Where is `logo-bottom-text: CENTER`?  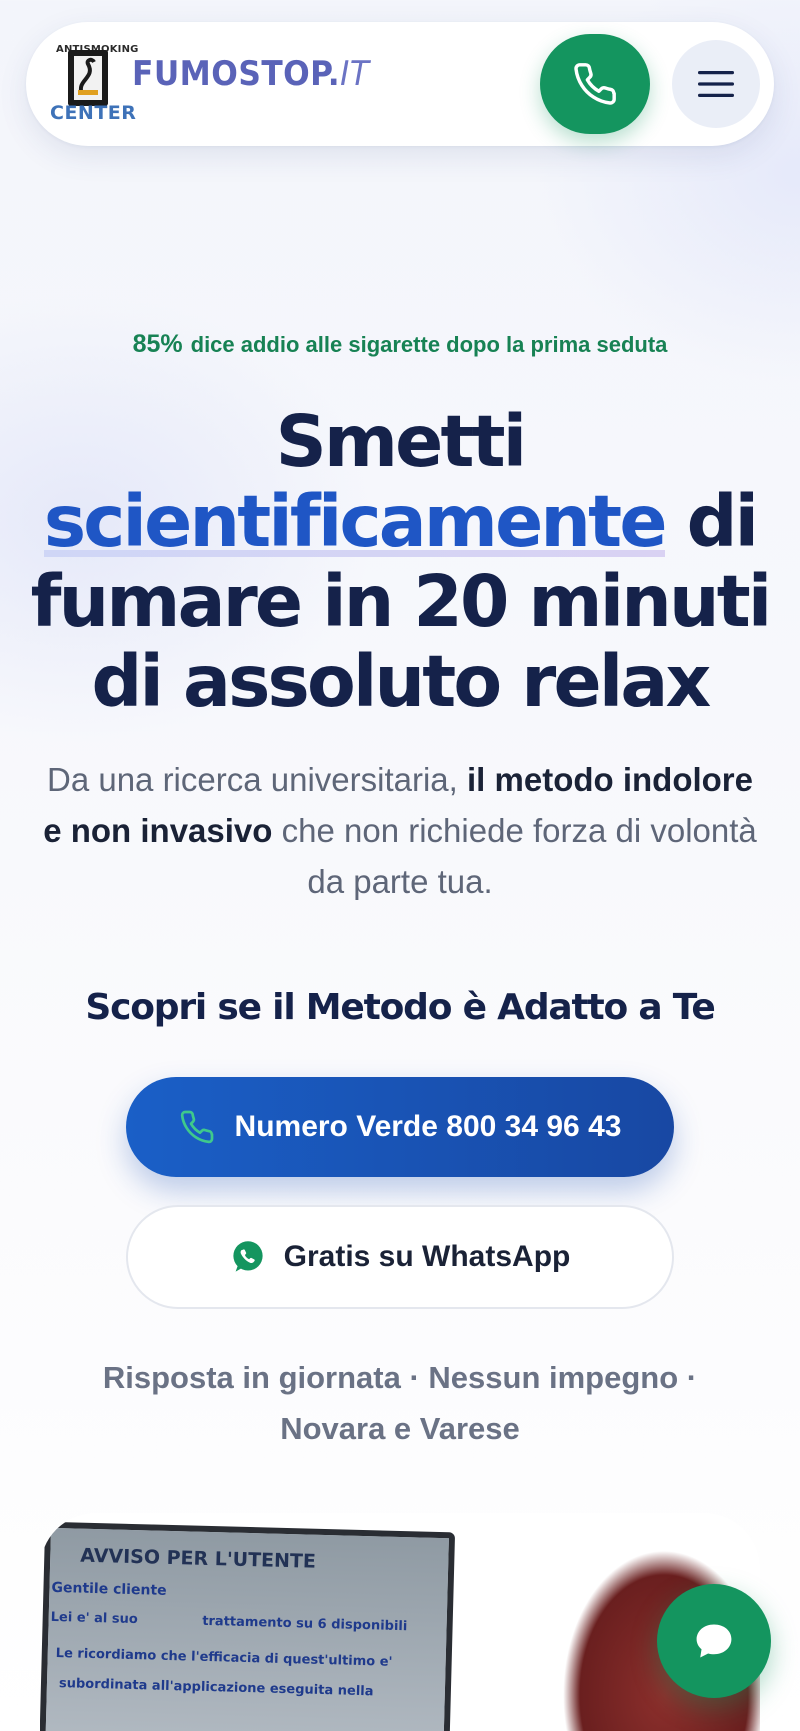
logo-bottom-text: CENTER is located at coordinates (93, 113).